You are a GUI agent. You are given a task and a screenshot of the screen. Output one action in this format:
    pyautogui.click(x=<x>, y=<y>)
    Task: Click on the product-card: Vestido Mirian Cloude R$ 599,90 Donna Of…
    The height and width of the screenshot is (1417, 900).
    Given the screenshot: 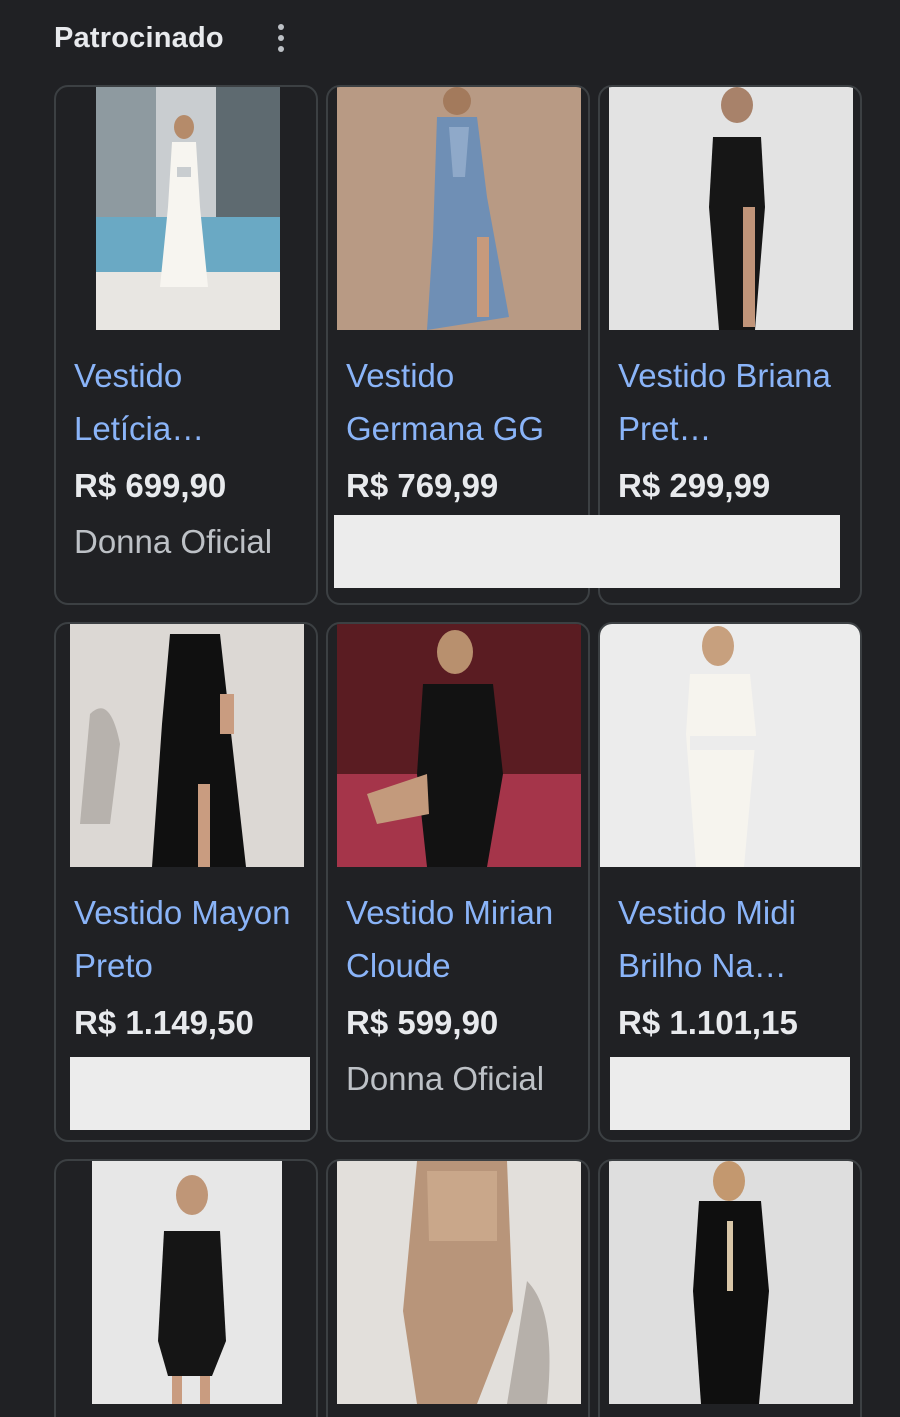 What is the action you would take?
    pyautogui.click(x=458, y=882)
    